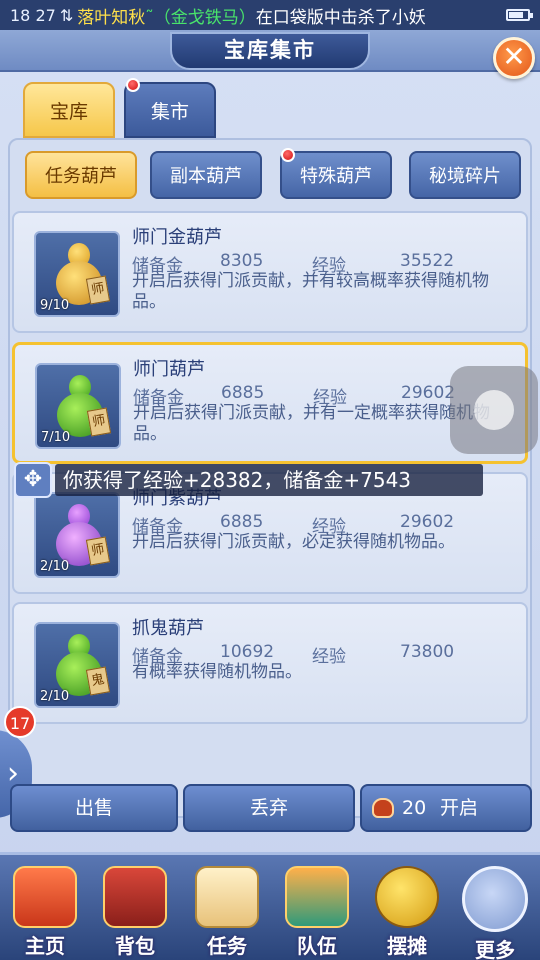  Describe the element at coordinates (56, 437) in the screenshot. I see `item-count: 7/10` at that location.